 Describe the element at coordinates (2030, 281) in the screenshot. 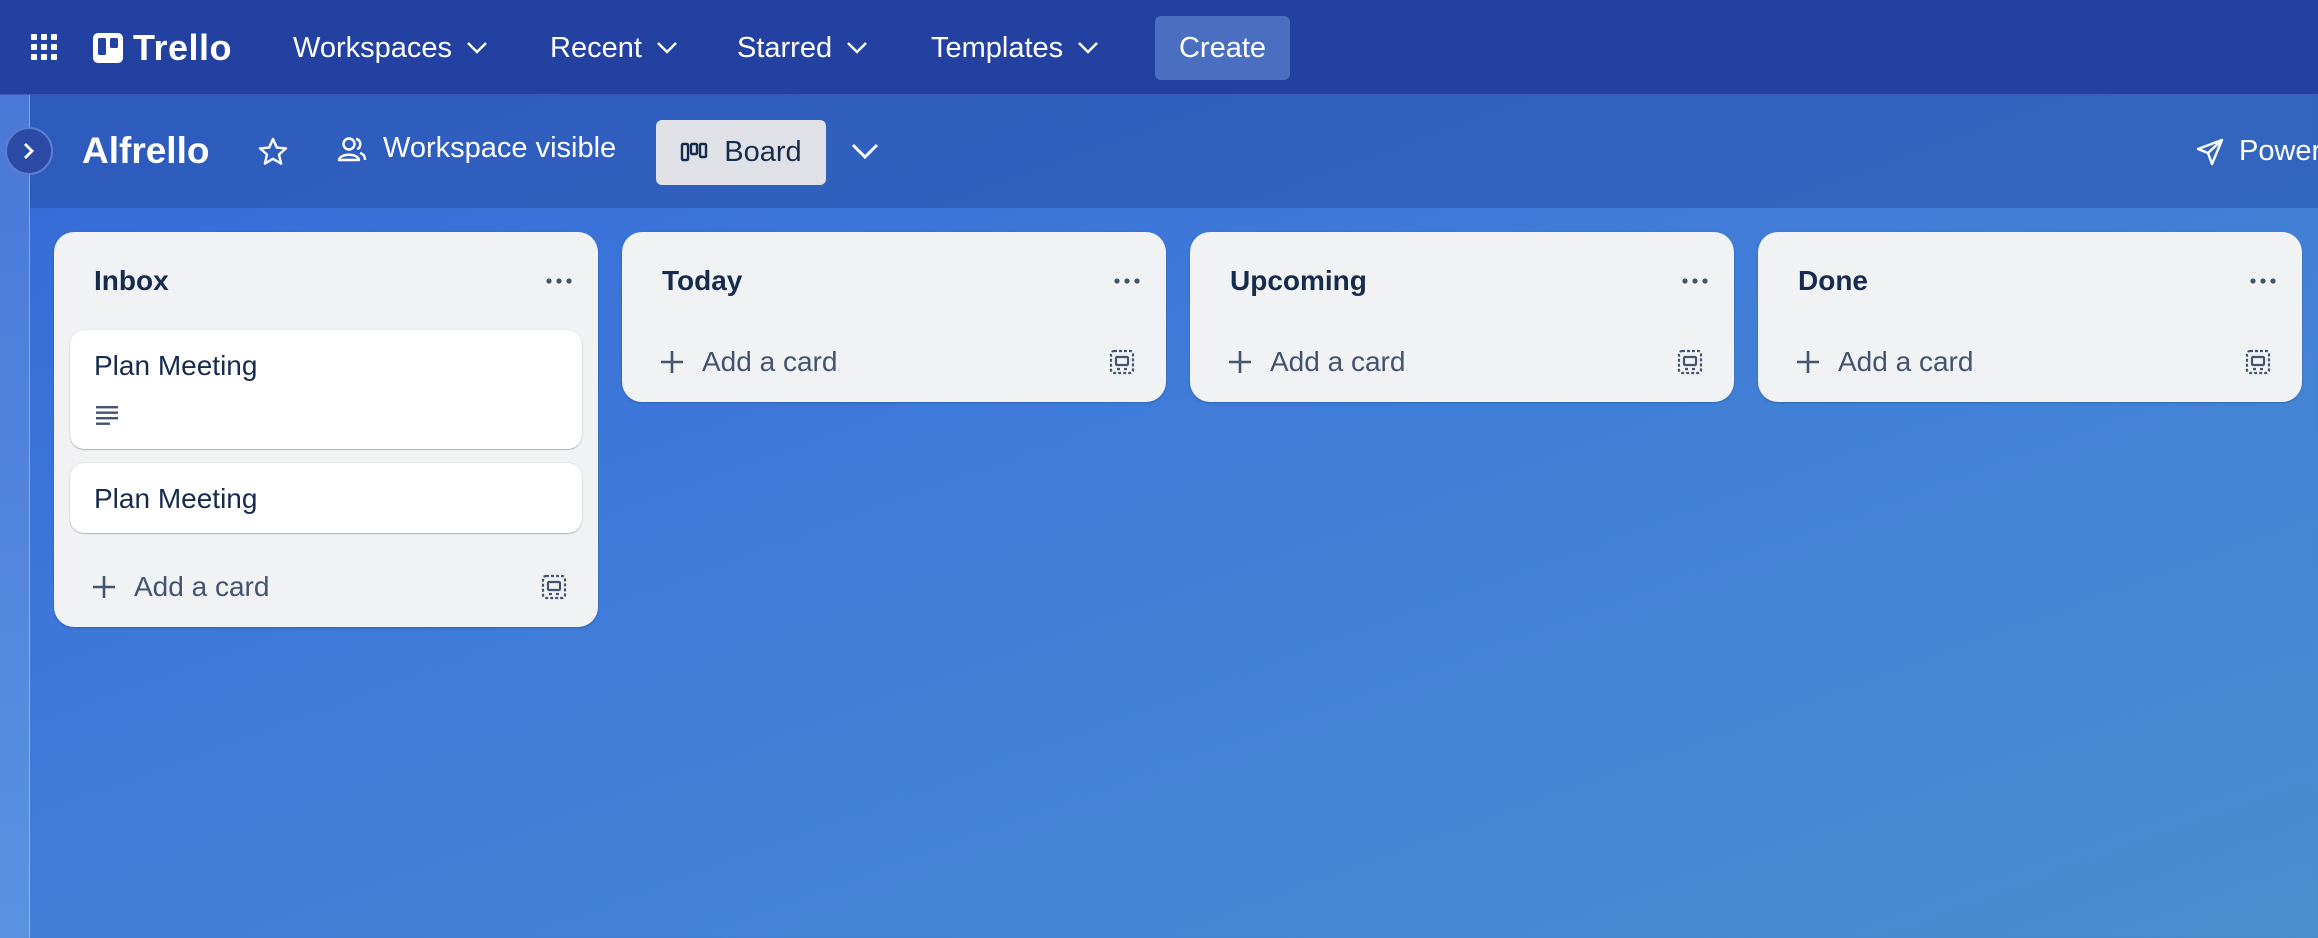

I see `list-header: Done` at that location.